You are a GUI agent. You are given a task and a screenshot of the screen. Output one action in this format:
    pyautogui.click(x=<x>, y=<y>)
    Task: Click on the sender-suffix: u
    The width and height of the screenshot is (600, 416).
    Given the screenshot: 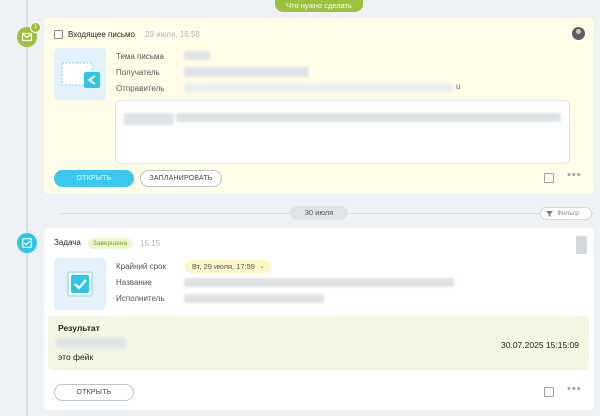 What is the action you would take?
    pyautogui.click(x=458, y=86)
    